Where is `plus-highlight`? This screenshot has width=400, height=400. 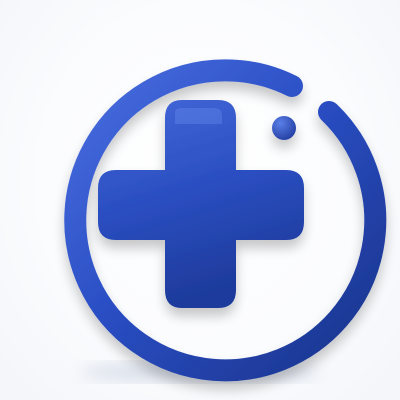 plus-highlight is located at coordinates (198, 116).